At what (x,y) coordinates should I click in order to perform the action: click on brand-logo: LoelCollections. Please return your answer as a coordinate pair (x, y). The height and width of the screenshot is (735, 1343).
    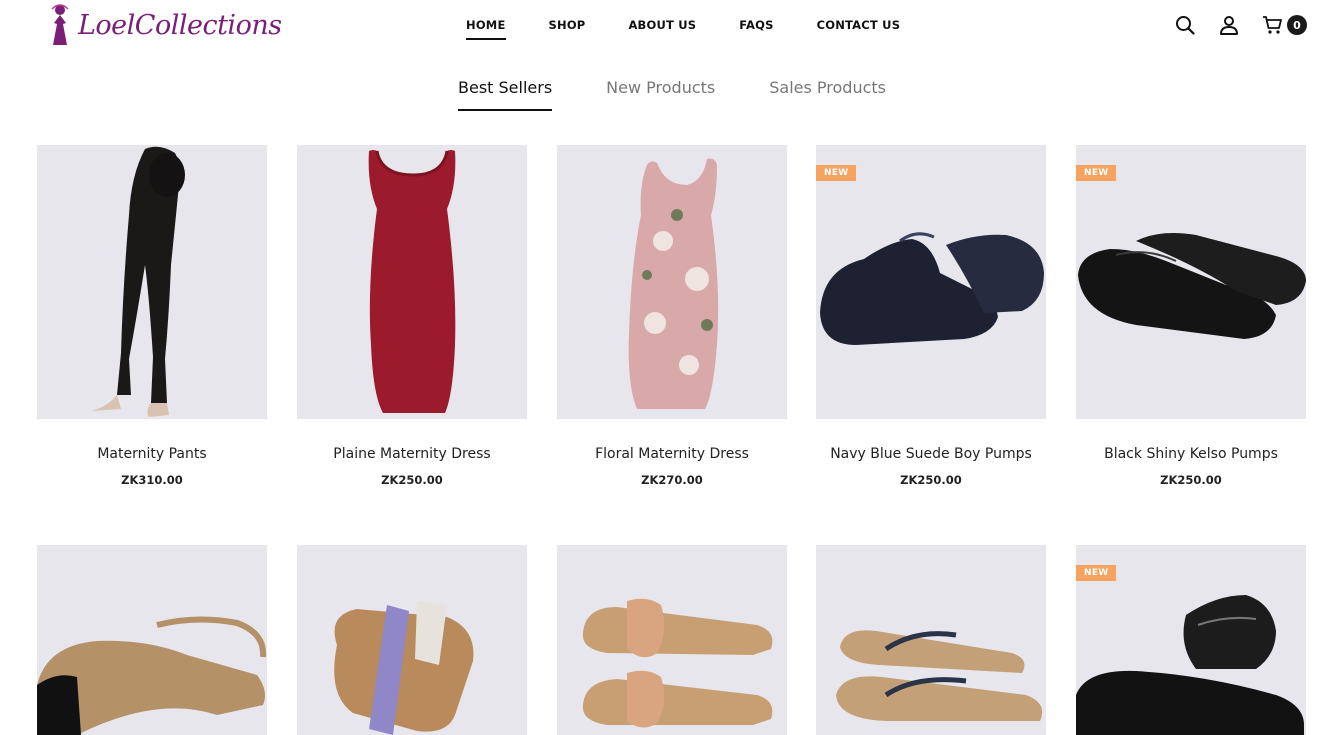
    Looking at the image, I should click on (165, 25).